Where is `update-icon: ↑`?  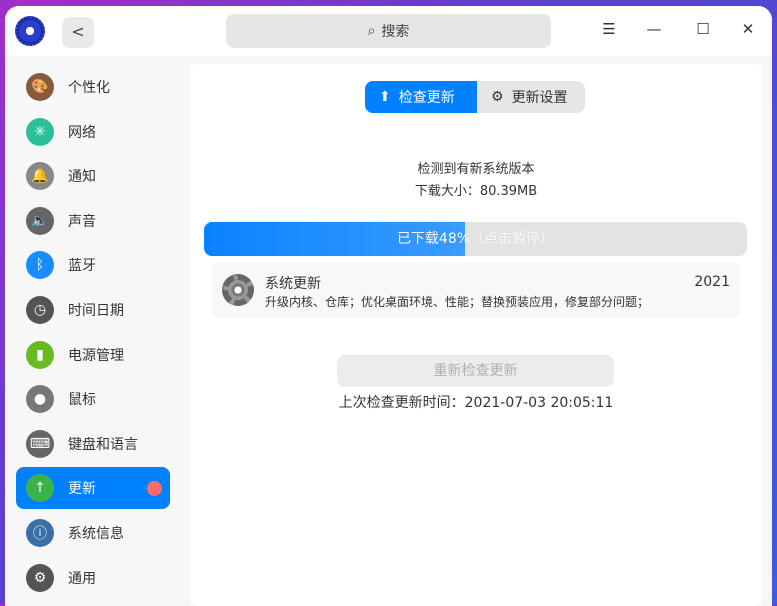
update-icon: ↑ is located at coordinates (40, 488).